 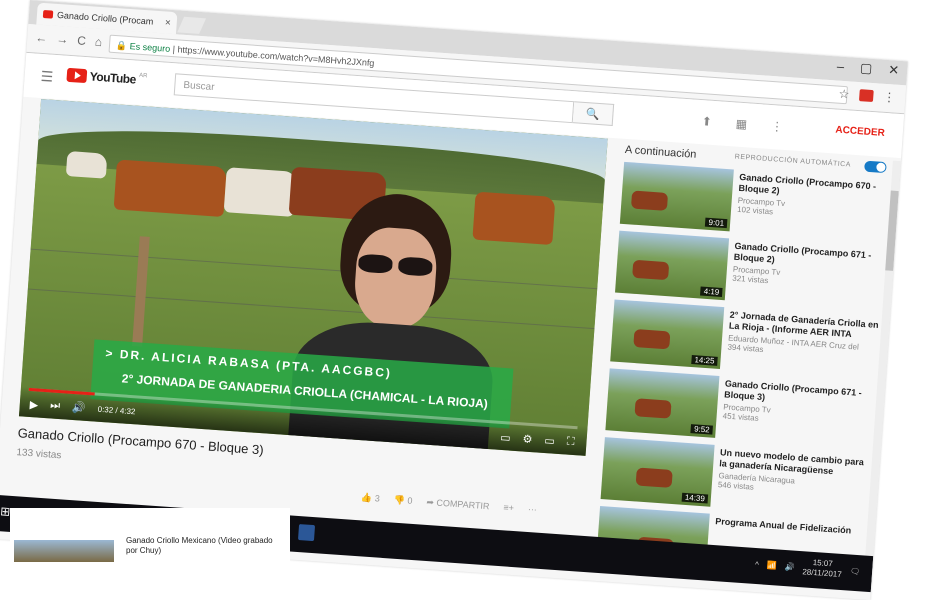 What do you see at coordinates (844, 94) in the screenshot?
I see `star-icon: ☆` at bounding box center [844, 94].